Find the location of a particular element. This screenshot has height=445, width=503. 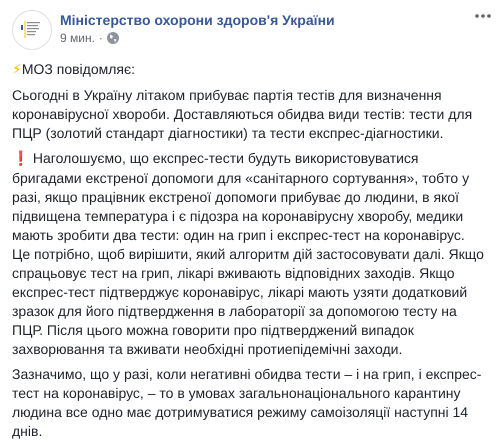

more-icon is located at coordinates (483, 16).